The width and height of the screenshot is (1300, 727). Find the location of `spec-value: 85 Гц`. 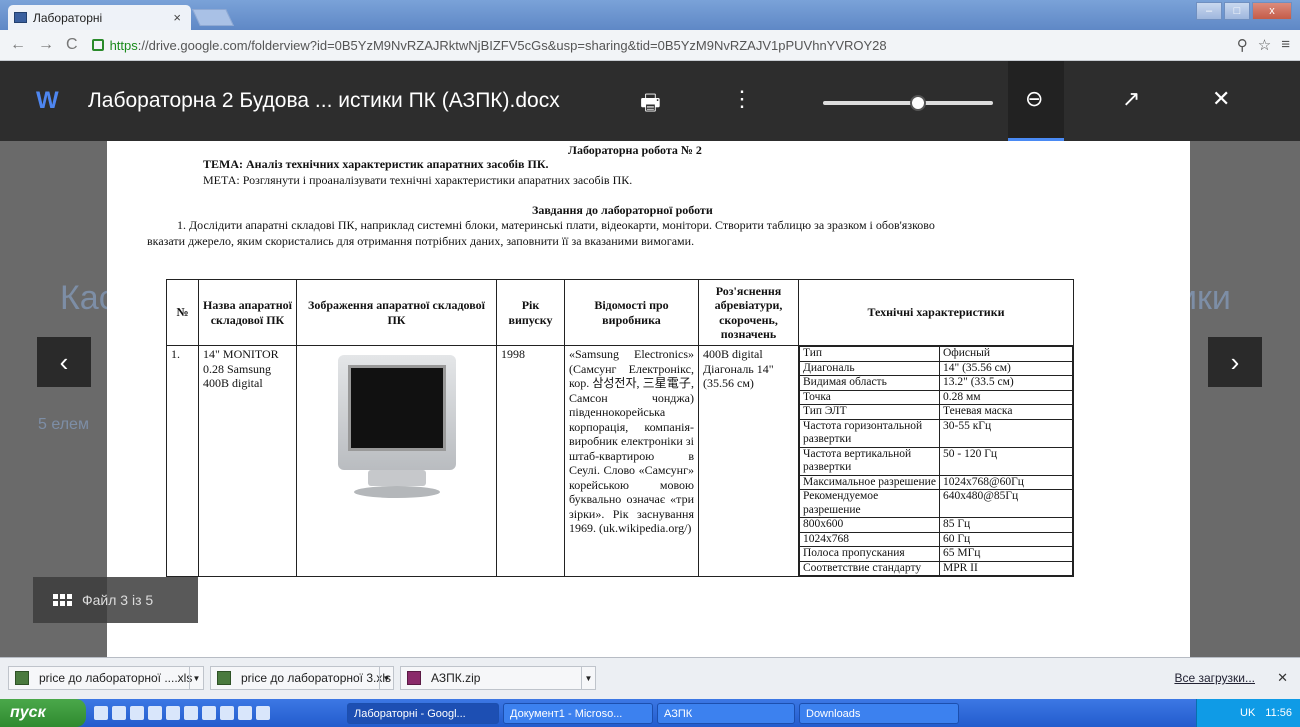

spec-value: 85 Гц is located at coordinates (1006, 525).